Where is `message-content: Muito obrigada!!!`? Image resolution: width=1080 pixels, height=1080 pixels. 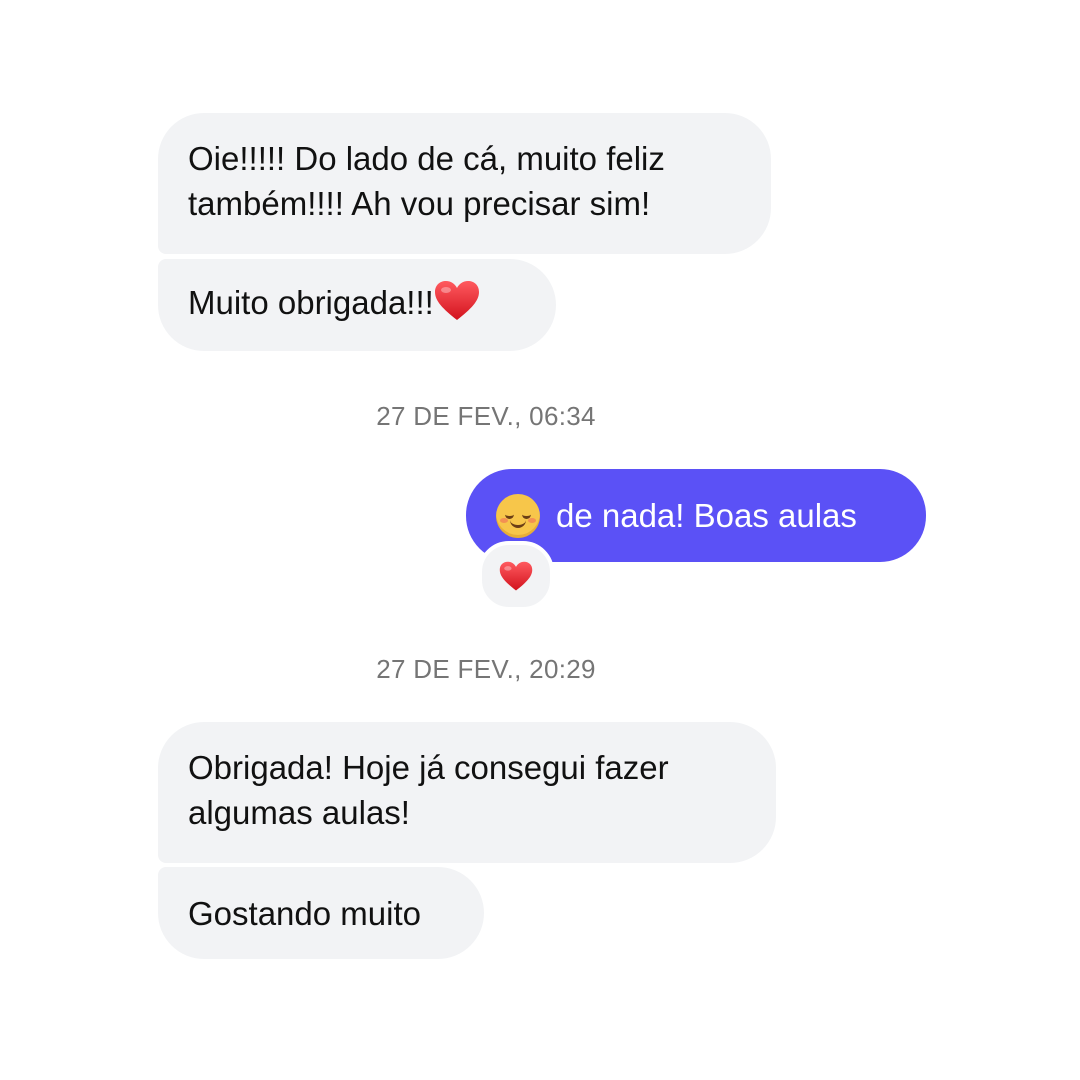 message-content: Muito obrigada!!! is located at coordinates (357, 302).